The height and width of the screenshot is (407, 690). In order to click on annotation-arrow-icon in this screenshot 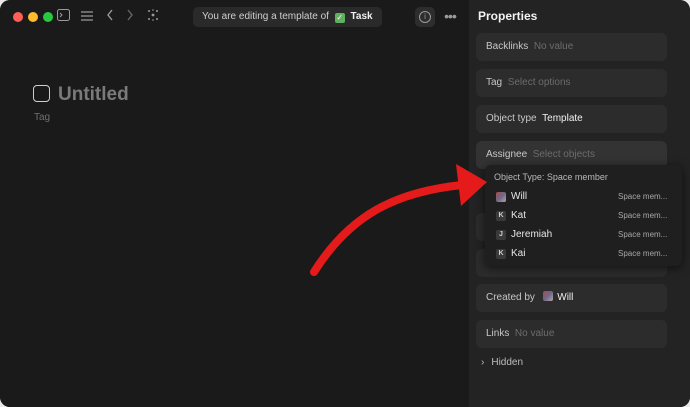, I will do `click(398, 220)`.